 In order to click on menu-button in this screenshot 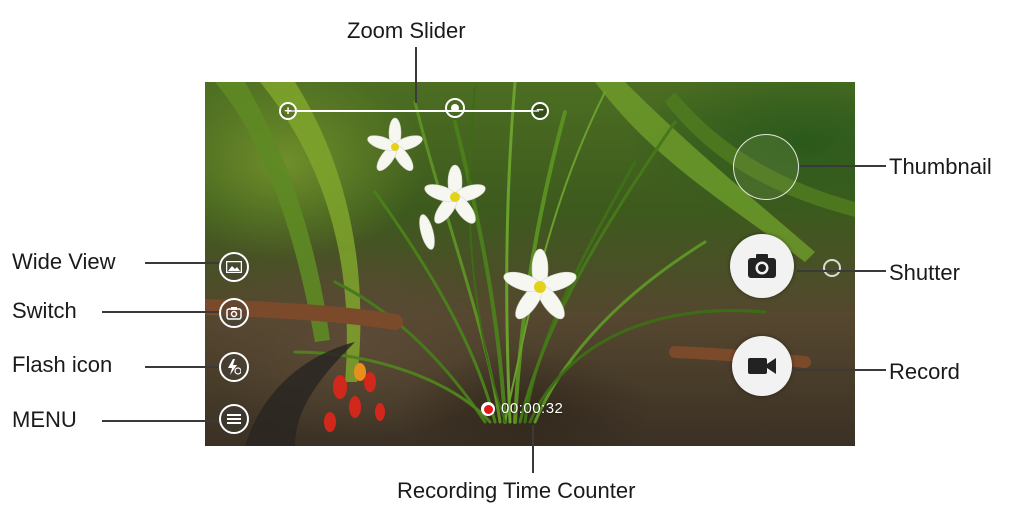, I will do `click(234, 419)`.